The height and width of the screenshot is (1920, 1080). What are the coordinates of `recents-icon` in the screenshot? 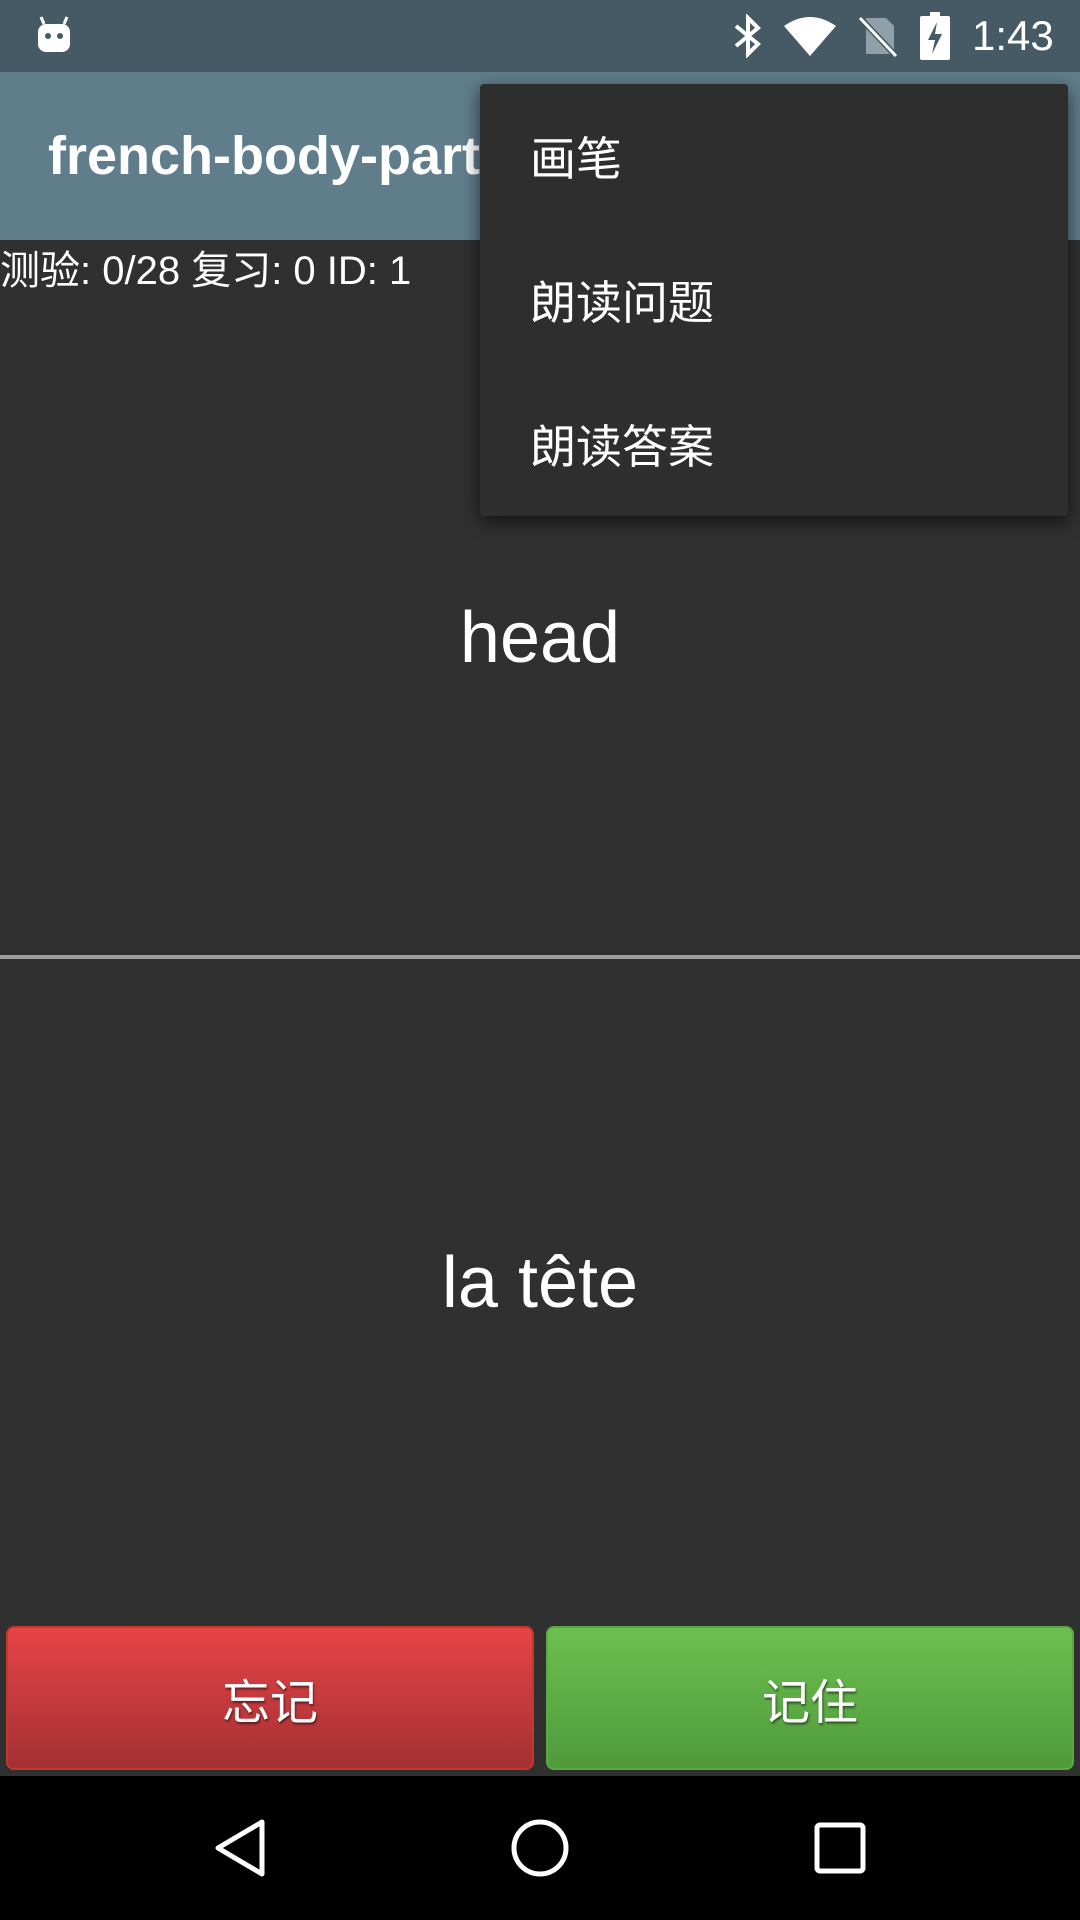 It's located at (840, 1850).